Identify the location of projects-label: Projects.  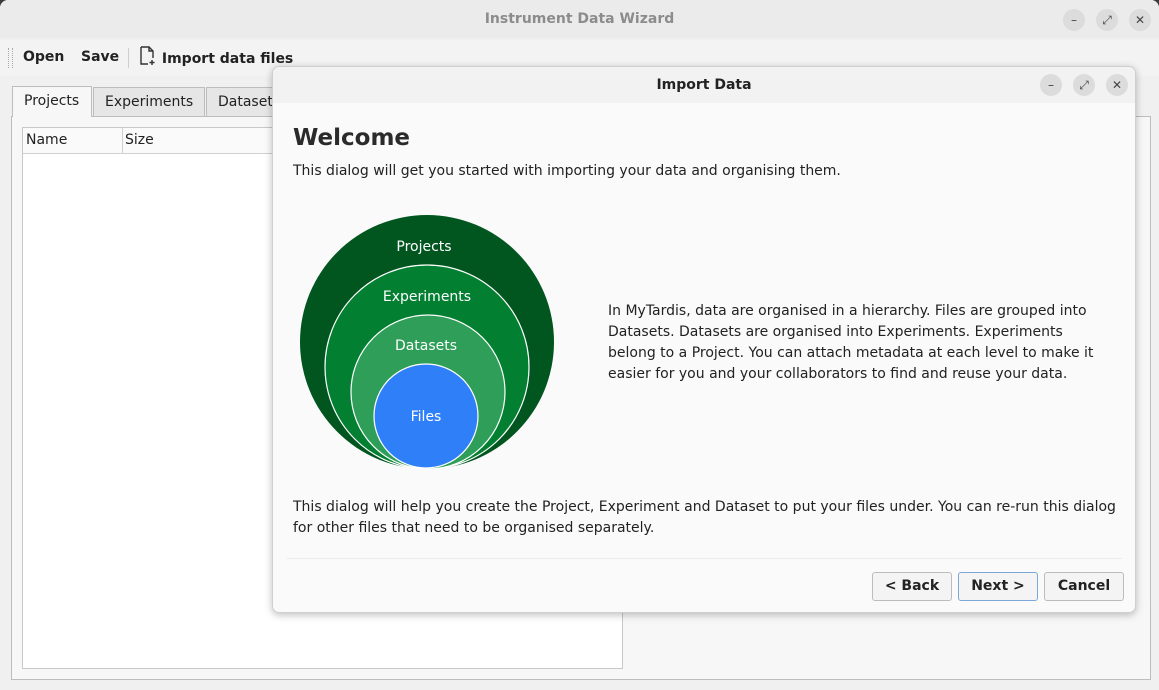
(423, 247).